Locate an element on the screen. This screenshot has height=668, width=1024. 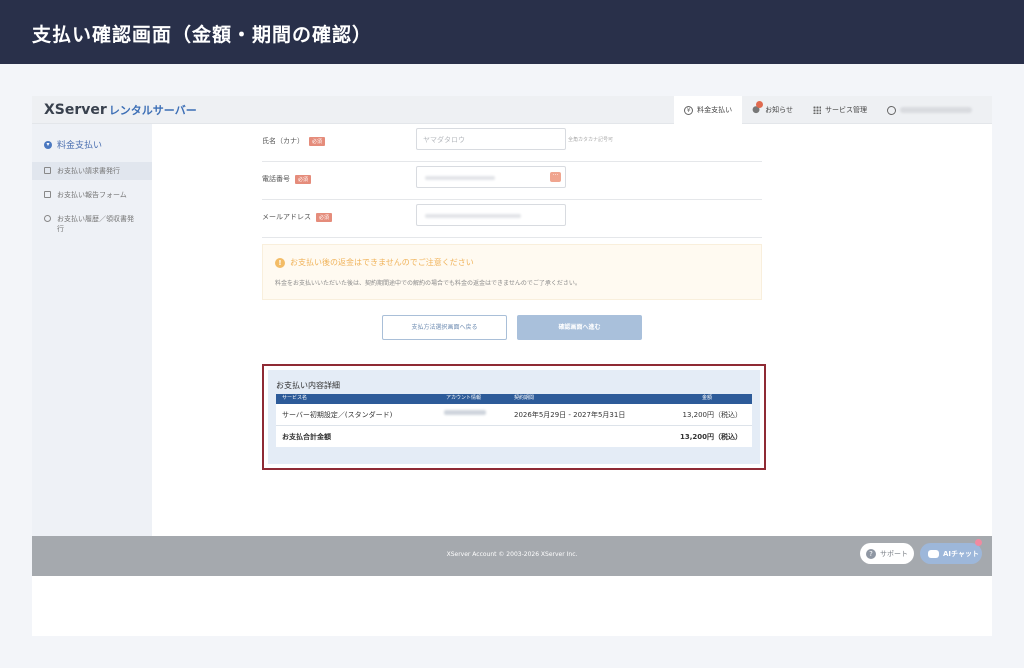
phone-input: ··· is located at coordinates (491, 177).